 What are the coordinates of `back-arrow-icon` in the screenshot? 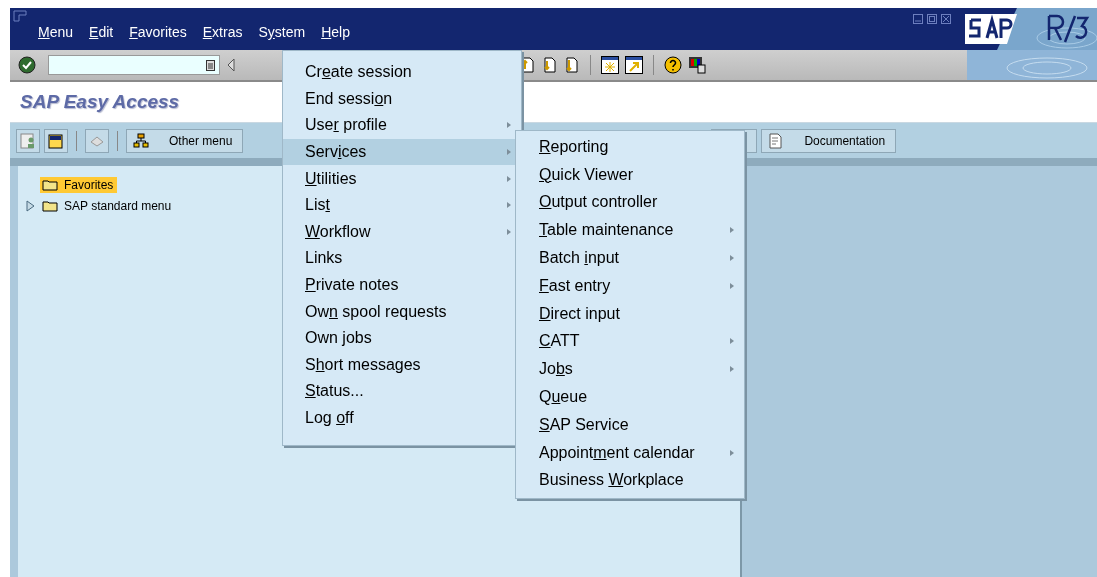 It's located at (231, 65).